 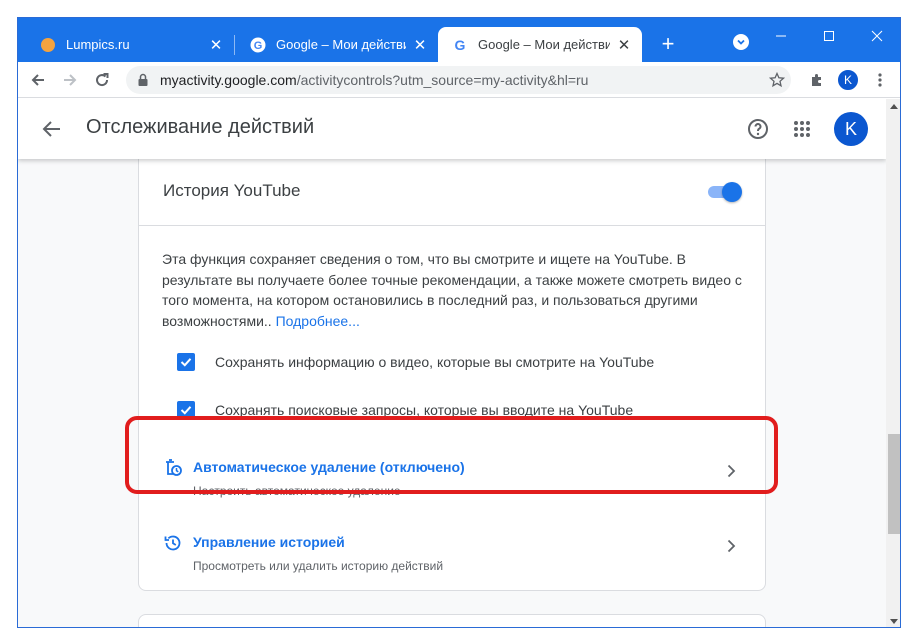 I want to click on account-avatar: K, so click(x=851, y=129).